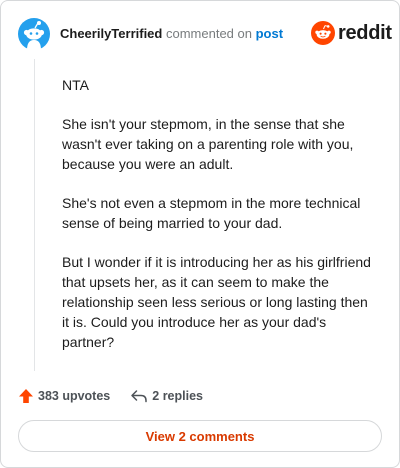 The height and width of the screenshot is (468, 400). Describe the element at coordinates (200, 436) in the screenshot. I see `view-comments-button: View 2 comments` at that location.